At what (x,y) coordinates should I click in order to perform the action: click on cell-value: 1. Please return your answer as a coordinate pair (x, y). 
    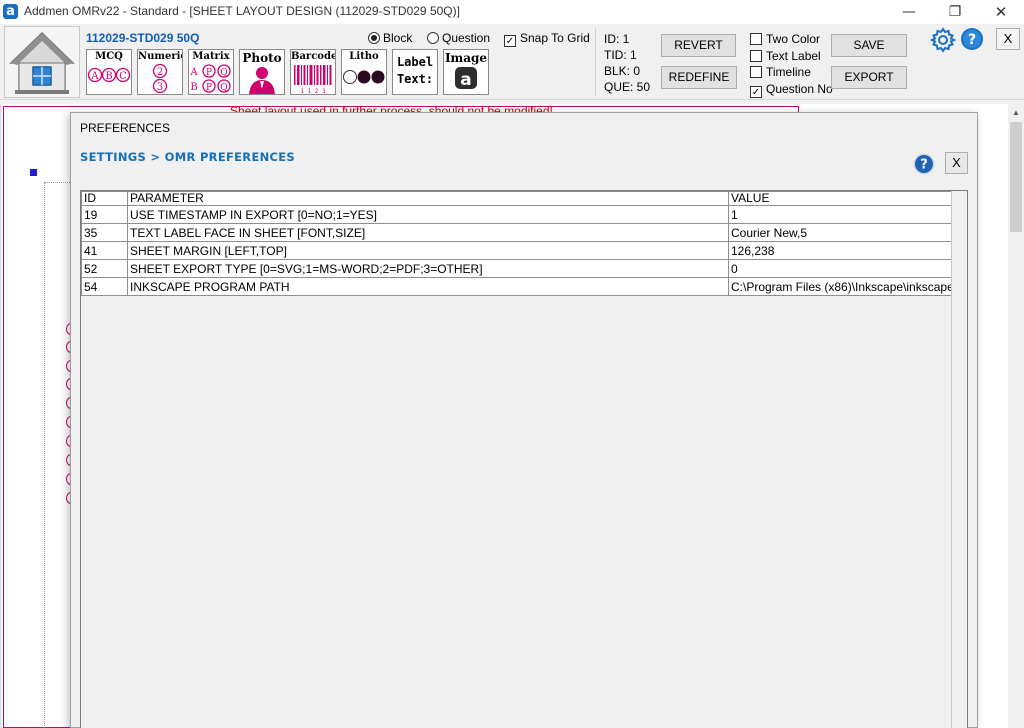
    Looking at the image, I should click on (840, 214).